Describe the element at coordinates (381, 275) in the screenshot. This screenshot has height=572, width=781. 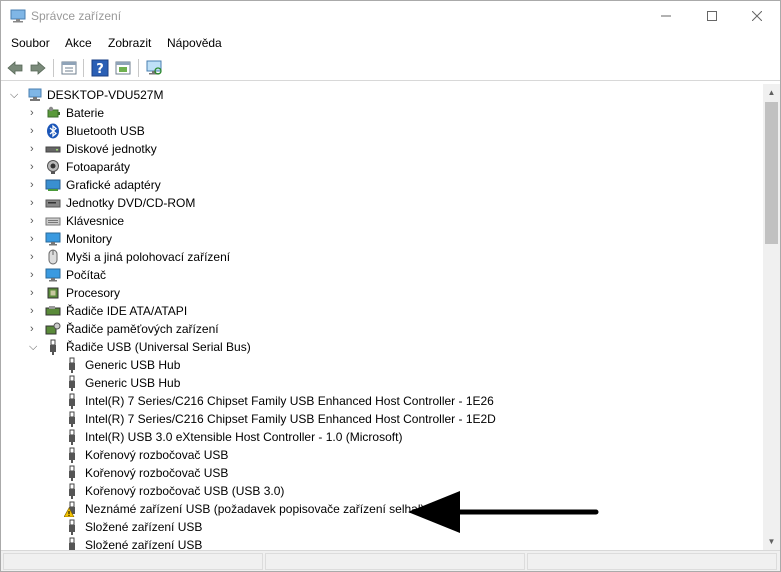
I see `tree-category: › Počítač` at that location.